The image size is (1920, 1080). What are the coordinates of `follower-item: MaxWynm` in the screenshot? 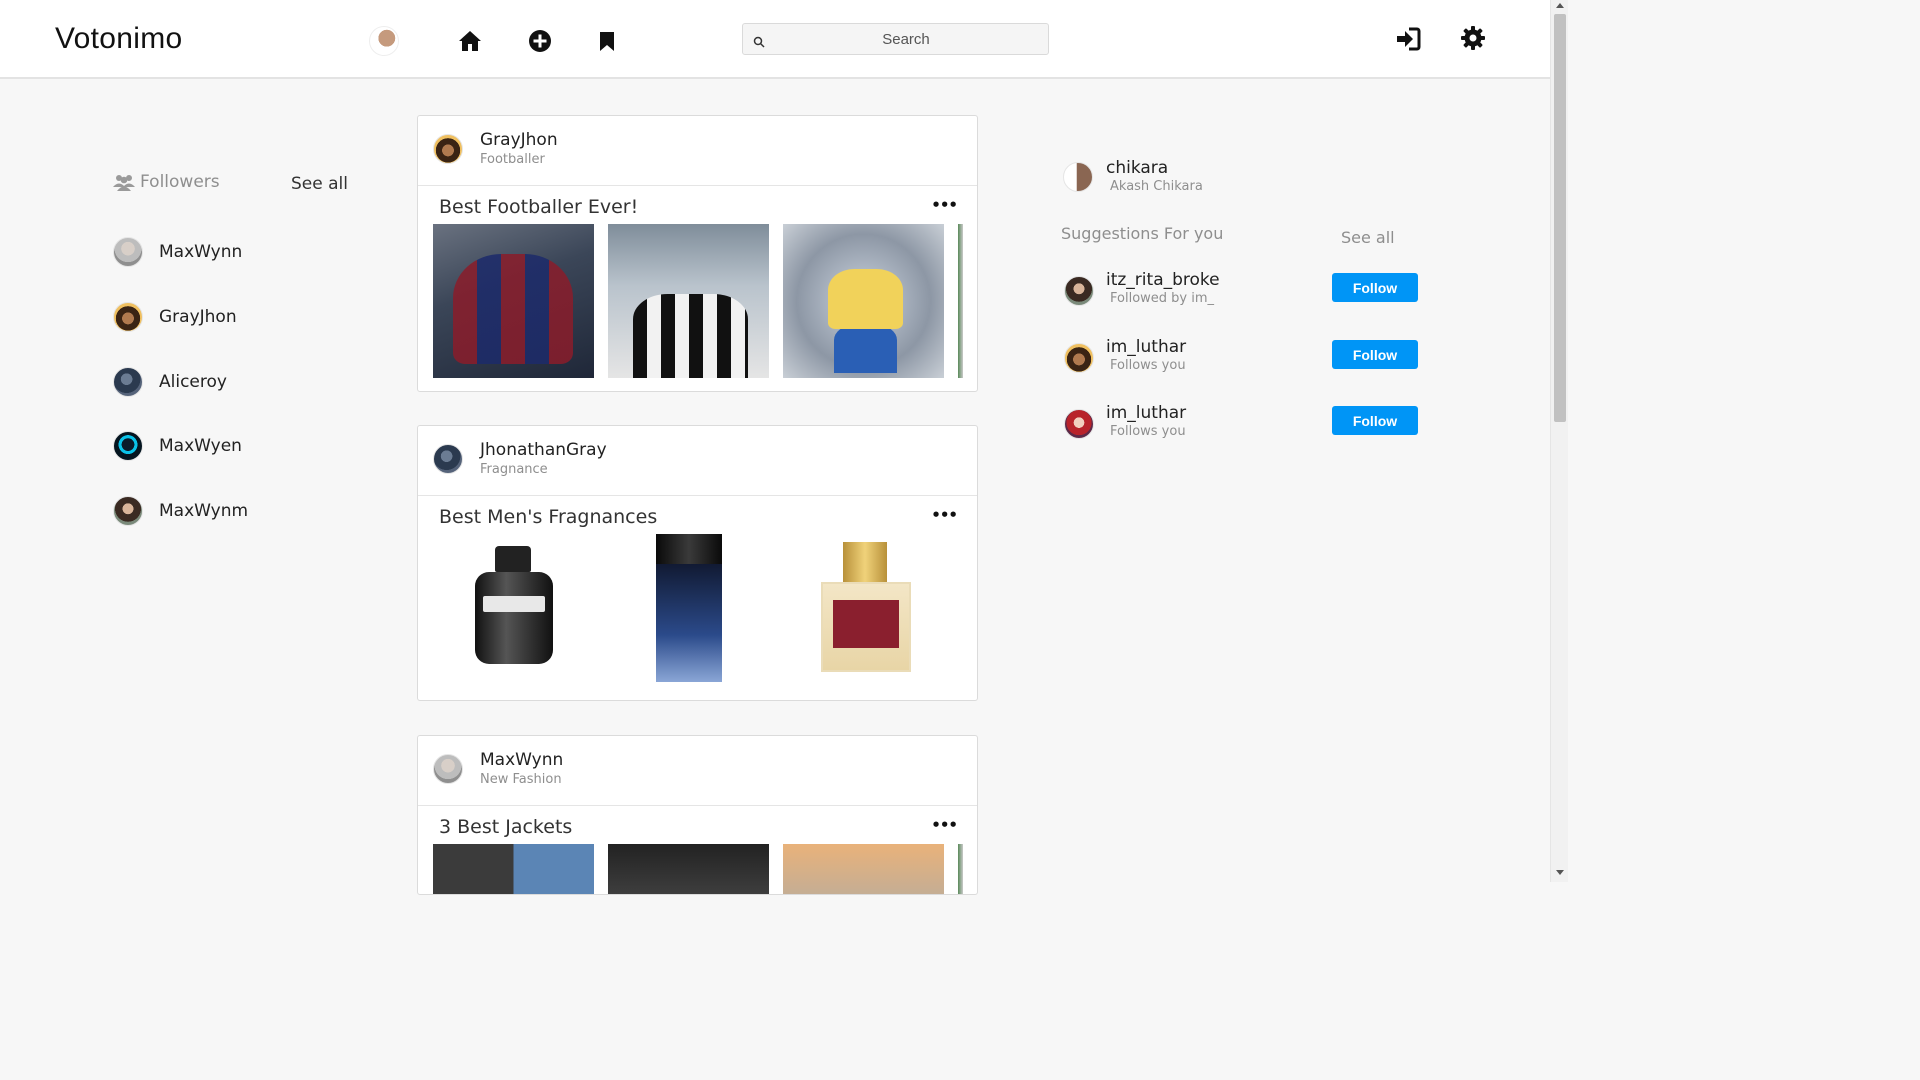 It's located at (180, 511).